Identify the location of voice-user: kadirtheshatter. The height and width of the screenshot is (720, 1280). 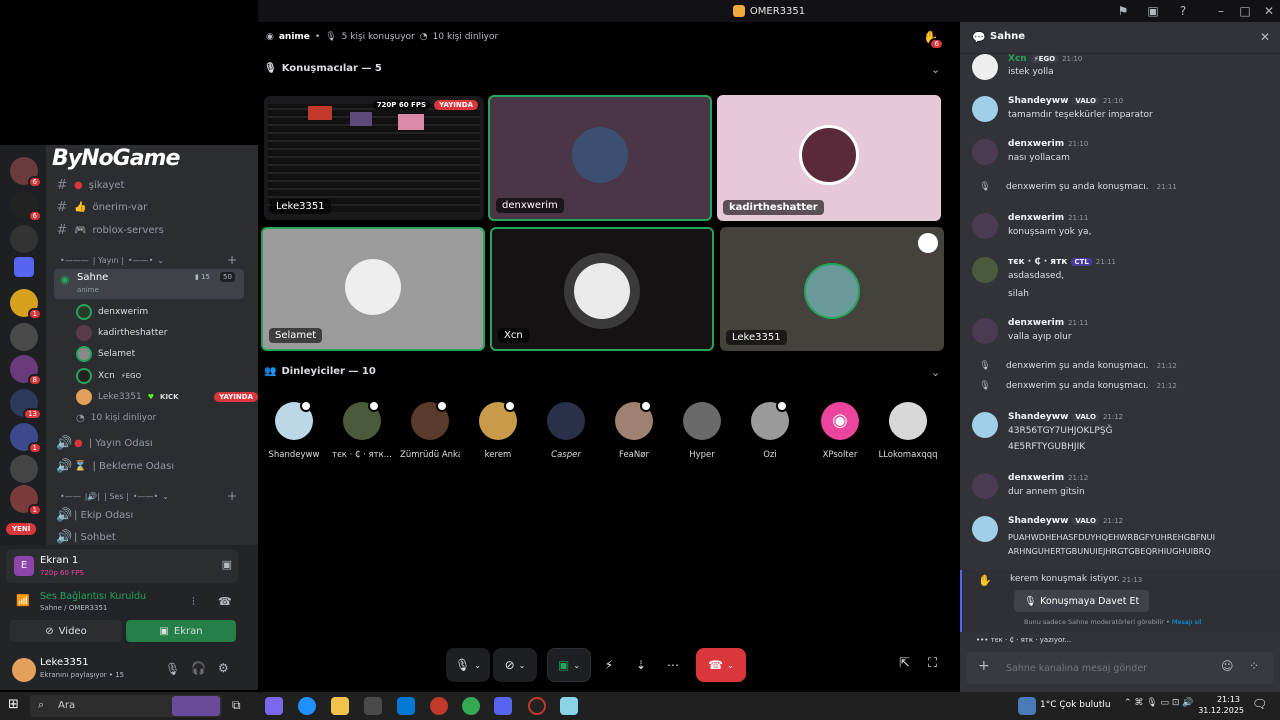
(121, 333).